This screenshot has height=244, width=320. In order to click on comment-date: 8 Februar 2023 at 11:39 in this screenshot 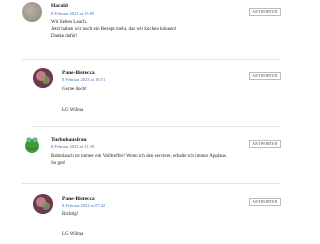, I will do `click(72, 146)`.